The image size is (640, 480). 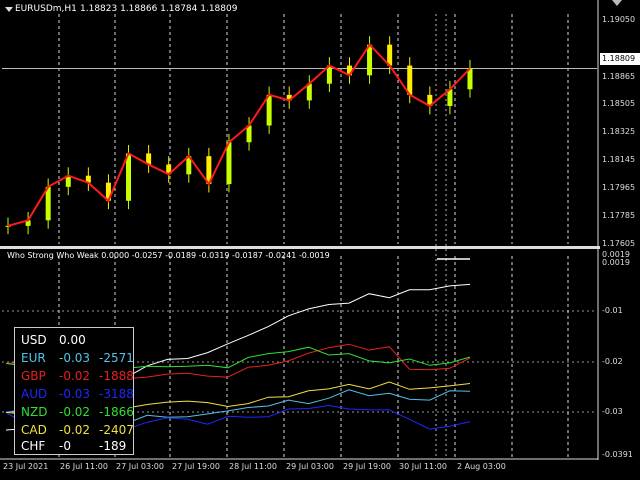 What do you see at coordinates (619, 76) in the screenshot?
I see `price-tick: 1.18865` at bounding box center [619, 76].